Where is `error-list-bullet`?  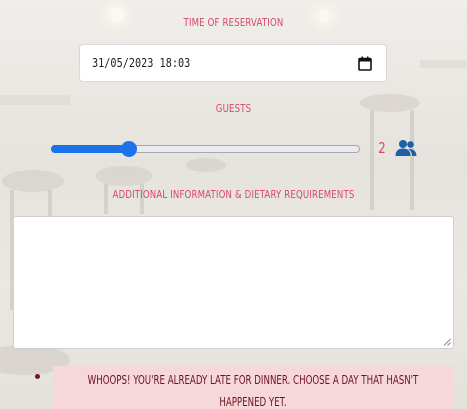
error-list-bullet is located at coordinates (37, 376).